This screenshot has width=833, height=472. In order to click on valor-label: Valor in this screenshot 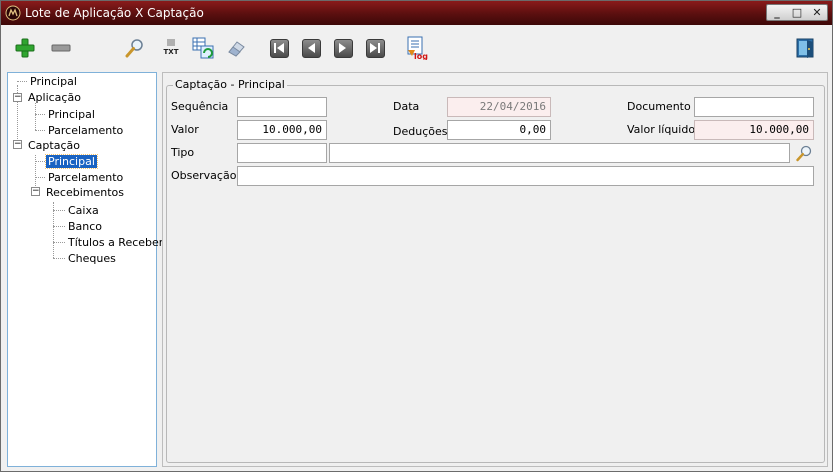, I will do `click(185, 129)`.